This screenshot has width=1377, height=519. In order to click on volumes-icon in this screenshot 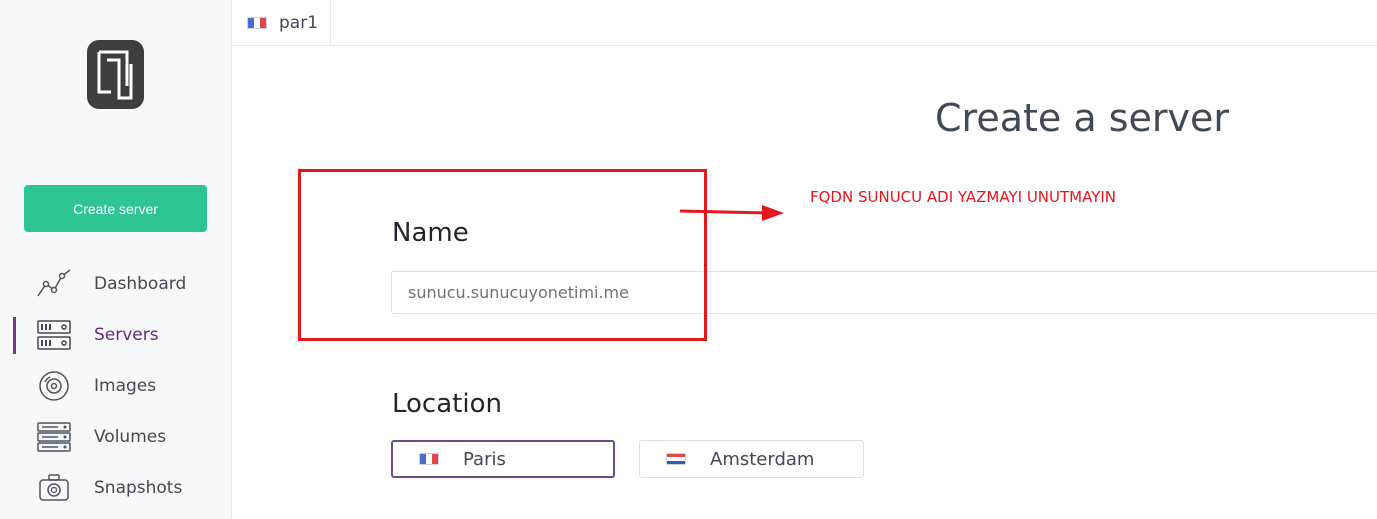, I will do `click(54, 437)`.